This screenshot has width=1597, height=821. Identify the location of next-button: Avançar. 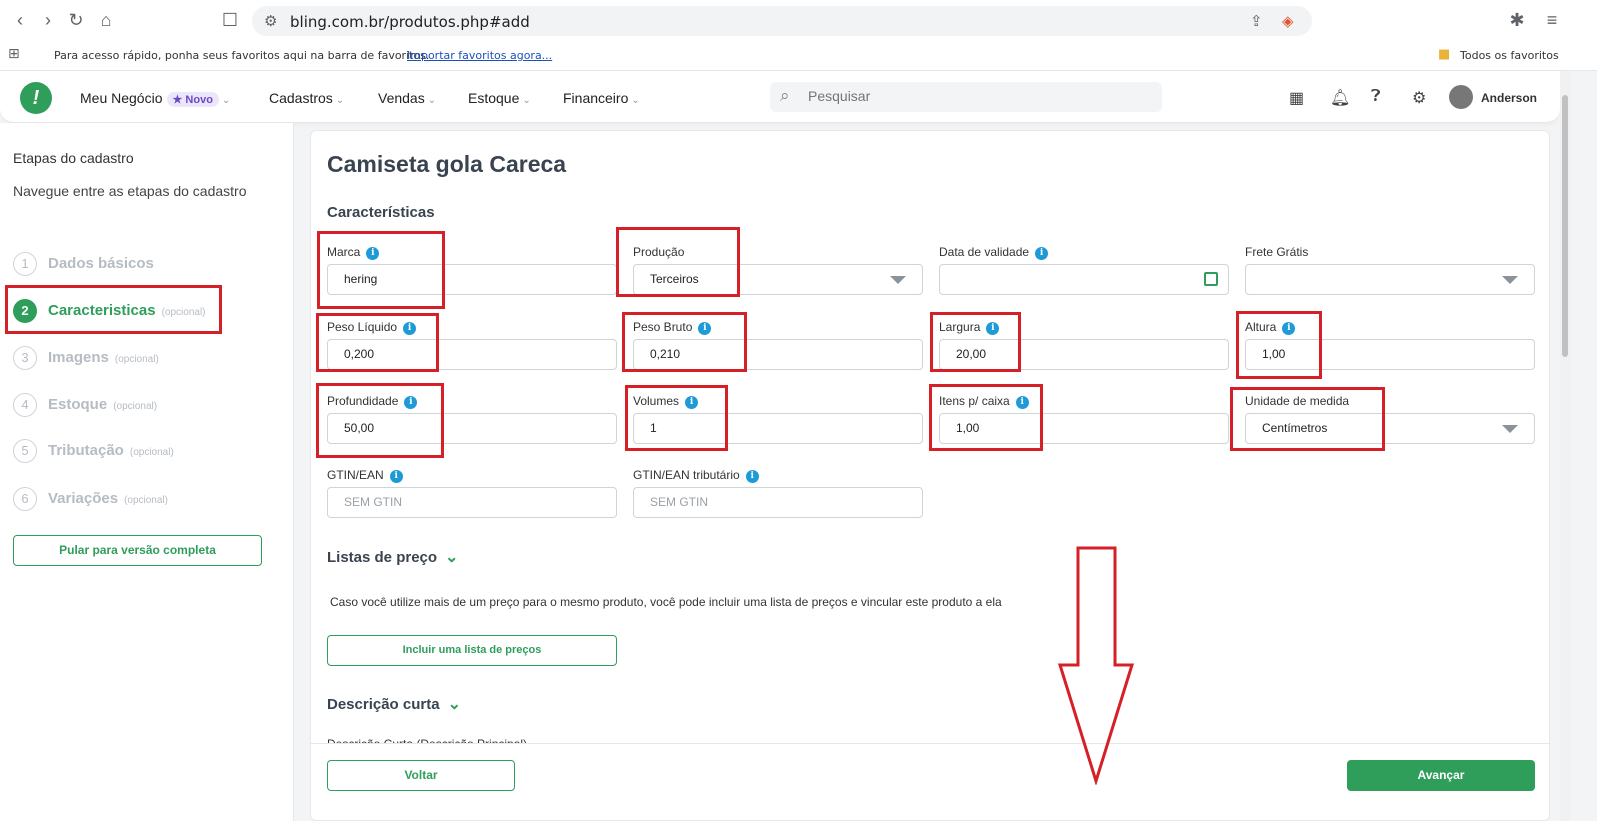
(1441, 775).